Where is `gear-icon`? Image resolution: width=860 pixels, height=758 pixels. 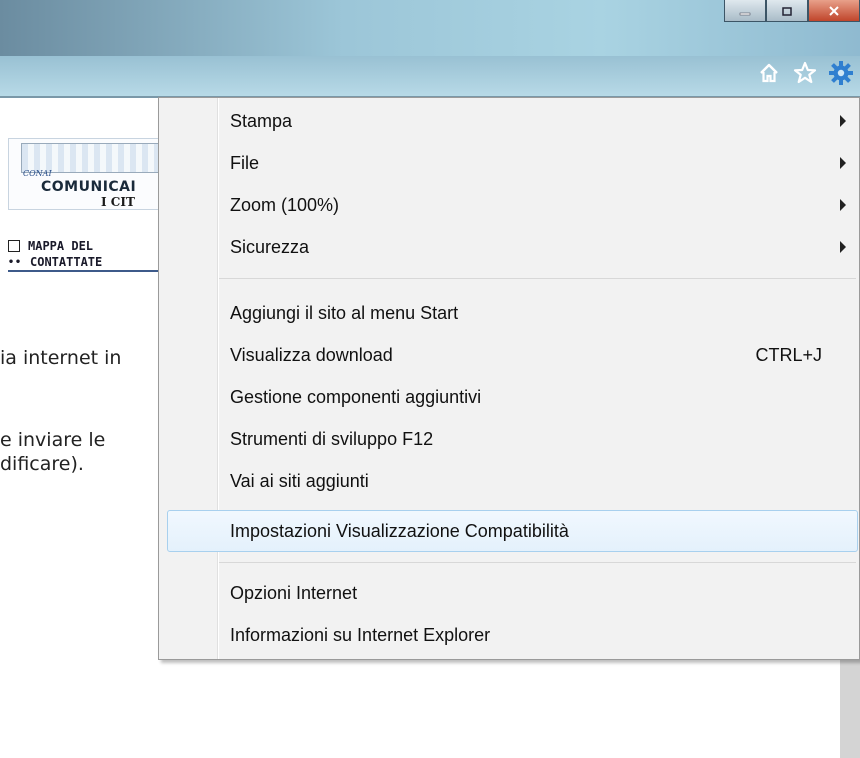
gear-icon is located at coordinates (841, 73).